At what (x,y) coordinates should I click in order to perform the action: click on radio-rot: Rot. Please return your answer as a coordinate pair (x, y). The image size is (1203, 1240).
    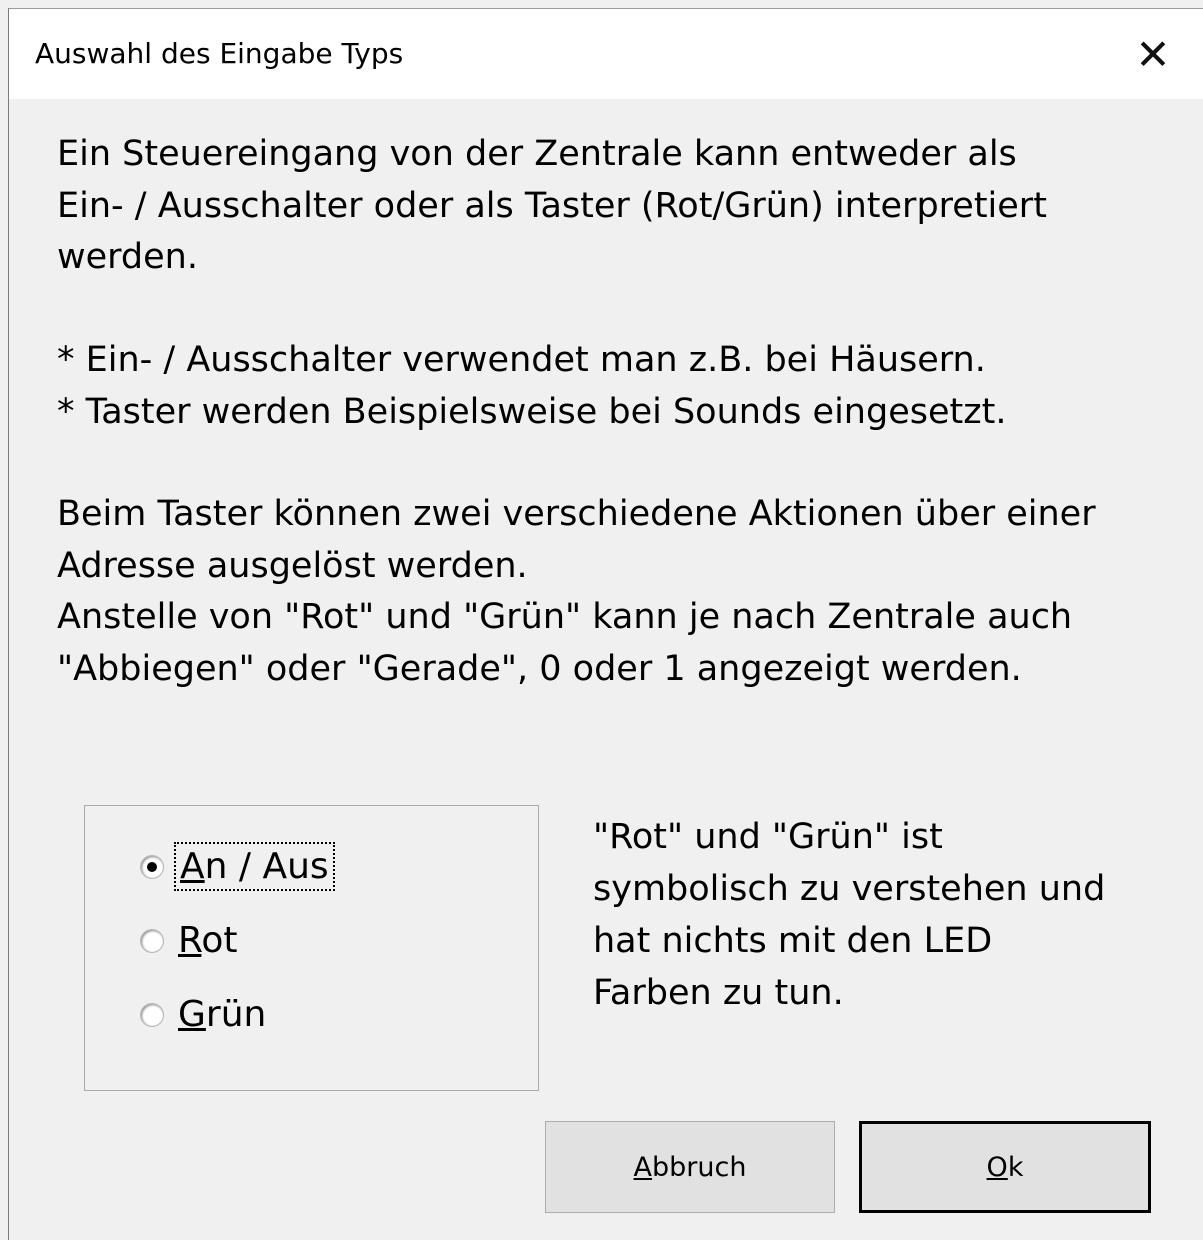
    Looking at the image, I should click on (189, 940).